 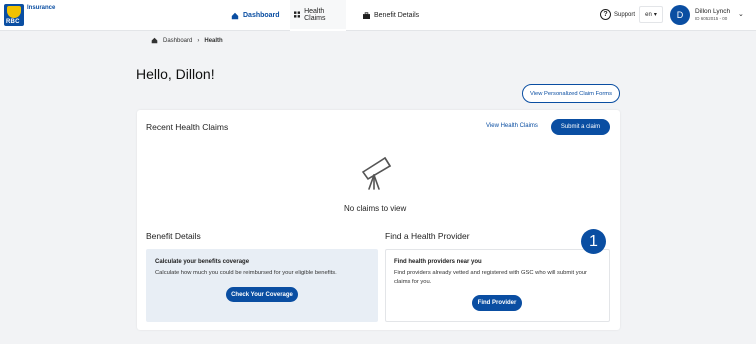 I want to click on page-greeting: Hello, Dillon!, so click(x=175, y=74).